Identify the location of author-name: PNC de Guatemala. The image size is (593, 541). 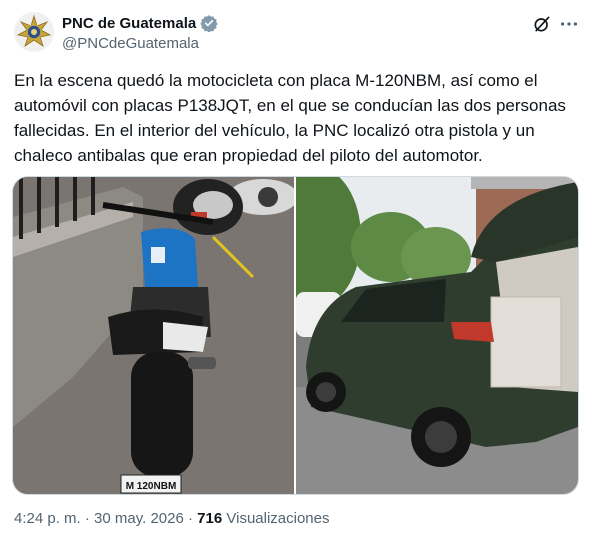
(129, 23).